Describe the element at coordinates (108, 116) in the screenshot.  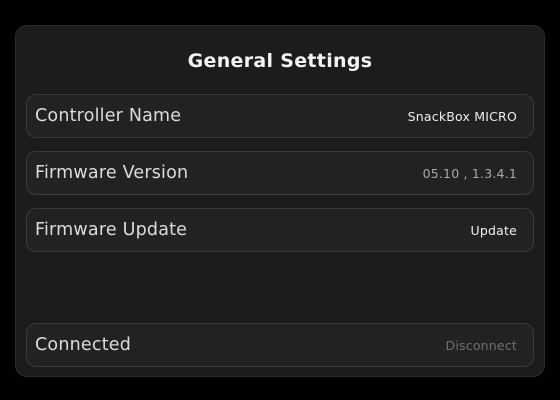
I see `controller-name-label: Controller Name` at that location.